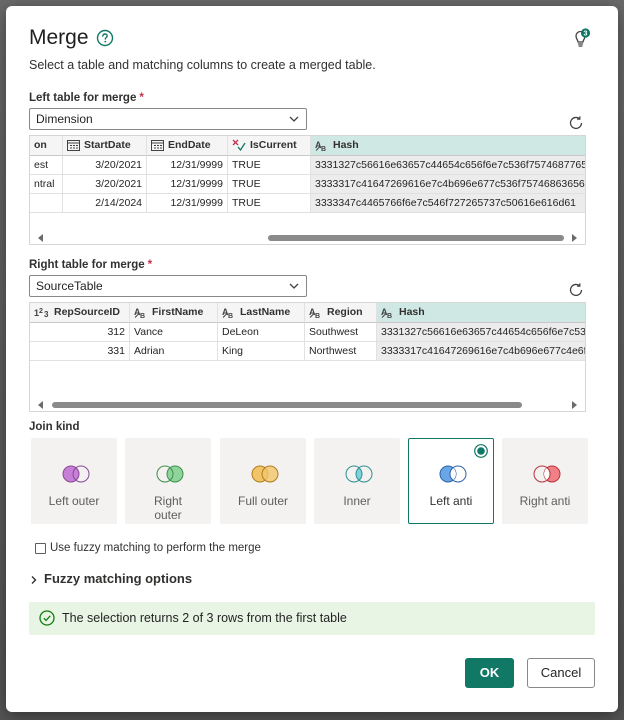 The height and width of the screenshot is (720, 624). What do you see at coordinates (261, 313) in the screenshot?
I see `column-header: A B LastName` at bounding box center [261, 313].